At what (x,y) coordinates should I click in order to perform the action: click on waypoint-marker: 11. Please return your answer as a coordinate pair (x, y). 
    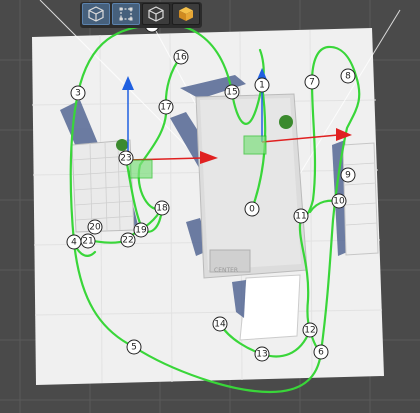
    Looking at the image, I should click on (301, 216).